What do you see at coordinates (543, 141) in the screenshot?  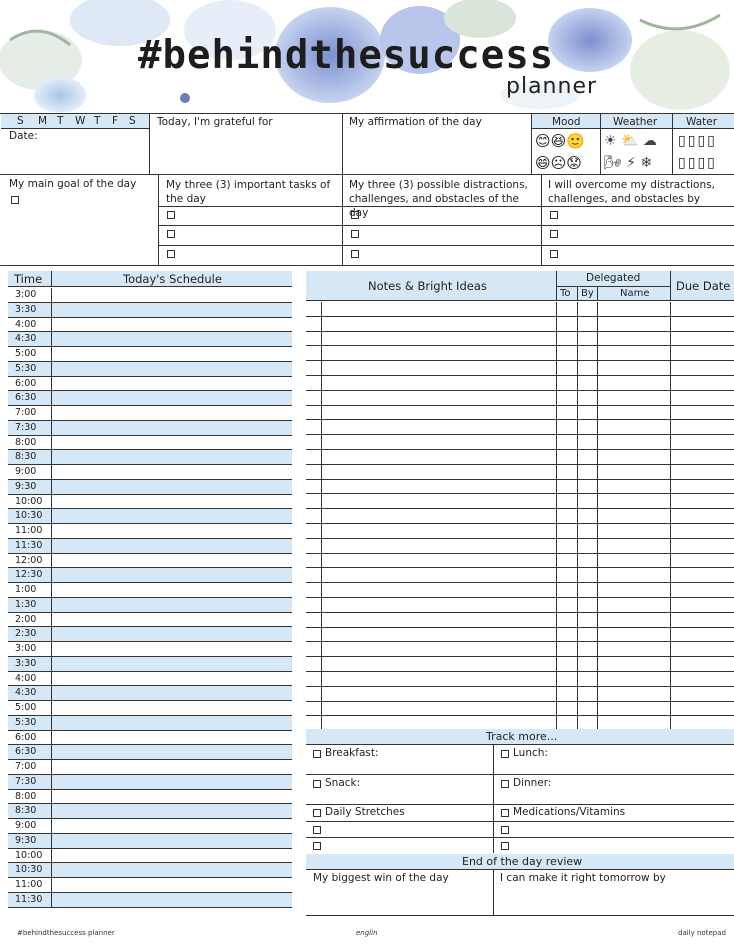 I see `happy-face-icon: 😊` at bounding box center [543, 141].